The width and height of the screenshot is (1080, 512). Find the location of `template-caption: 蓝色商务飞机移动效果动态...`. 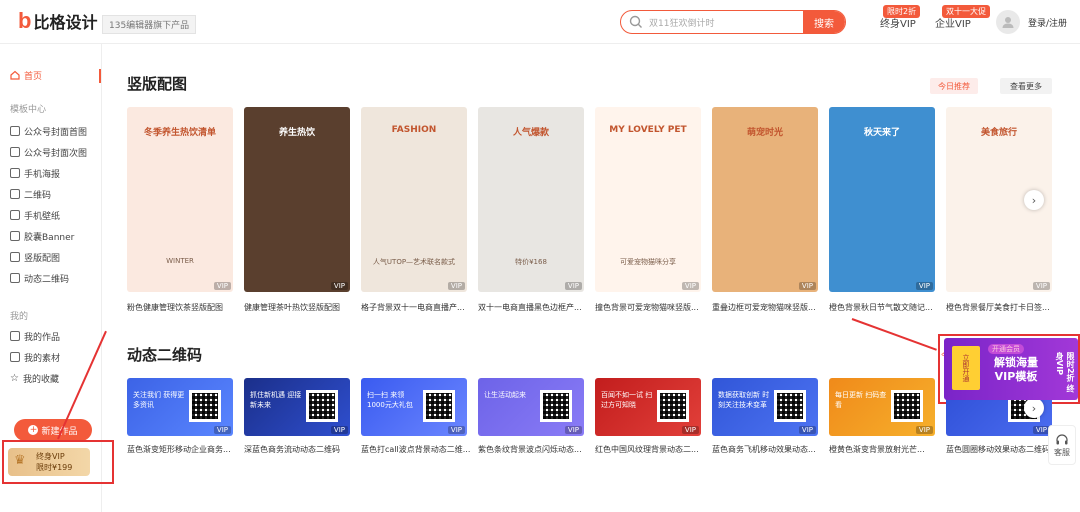

template-caption: 蓝色商务飞机移动效果动态... is located at coordinates (764, 449).